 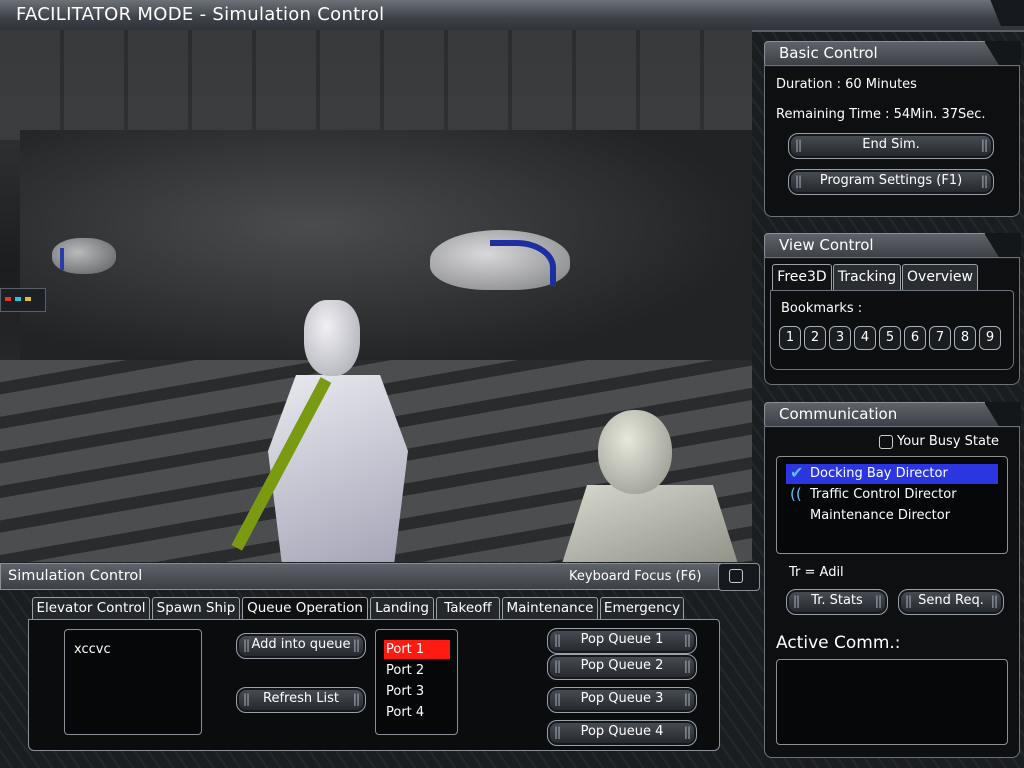 I want to click on communication-title: Communication, so click(x=838, y=414).